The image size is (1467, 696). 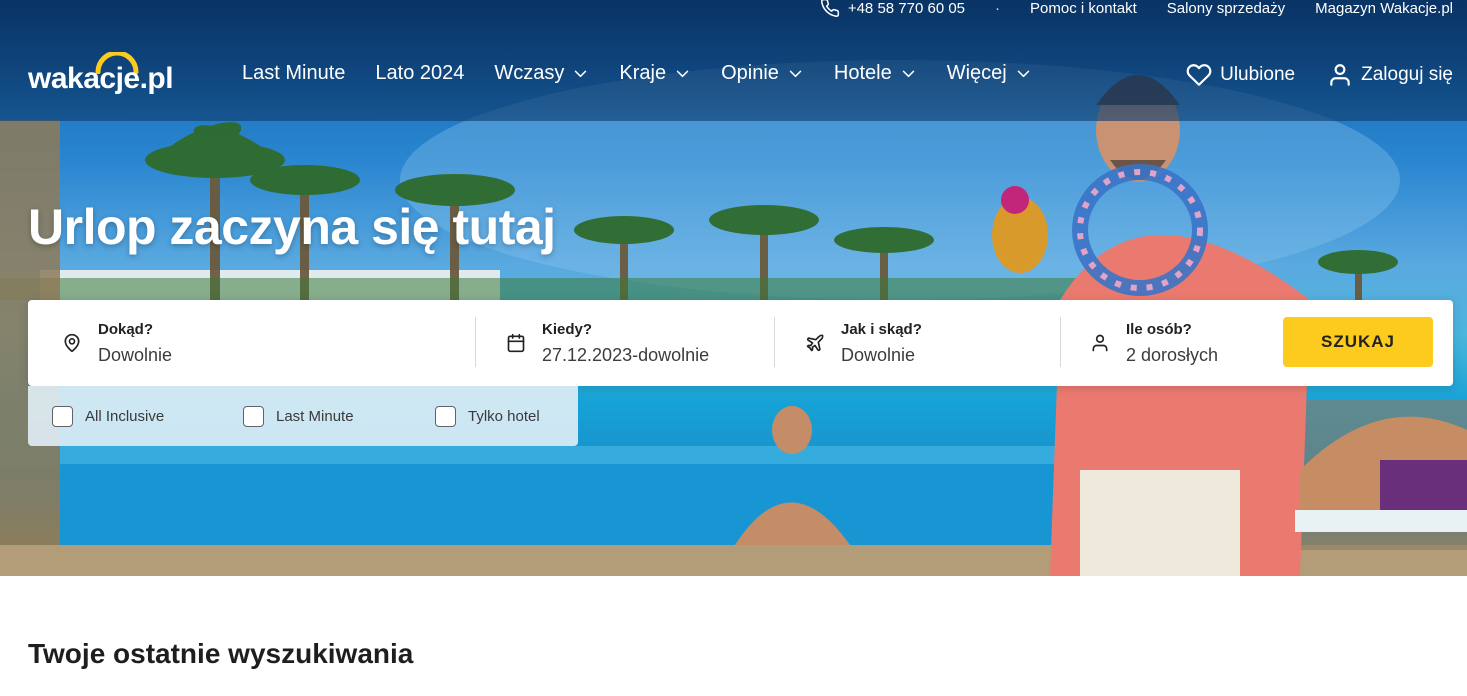 What do you see at coordinates (1258, 74) in the screenshot?
I see `favorites-label: Ulubione` at bounding box center [1258, 74].